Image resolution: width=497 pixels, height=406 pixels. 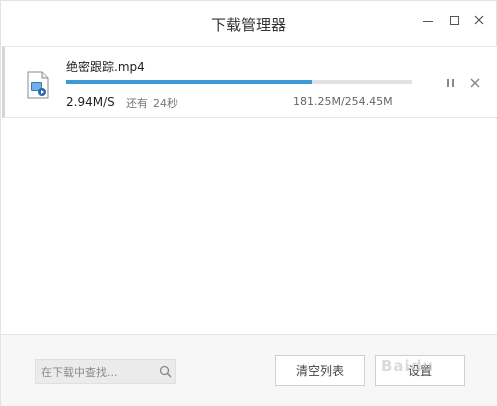 I want to click on file-name: 绝密跟踪.mp4, so click(x=105, y=67).